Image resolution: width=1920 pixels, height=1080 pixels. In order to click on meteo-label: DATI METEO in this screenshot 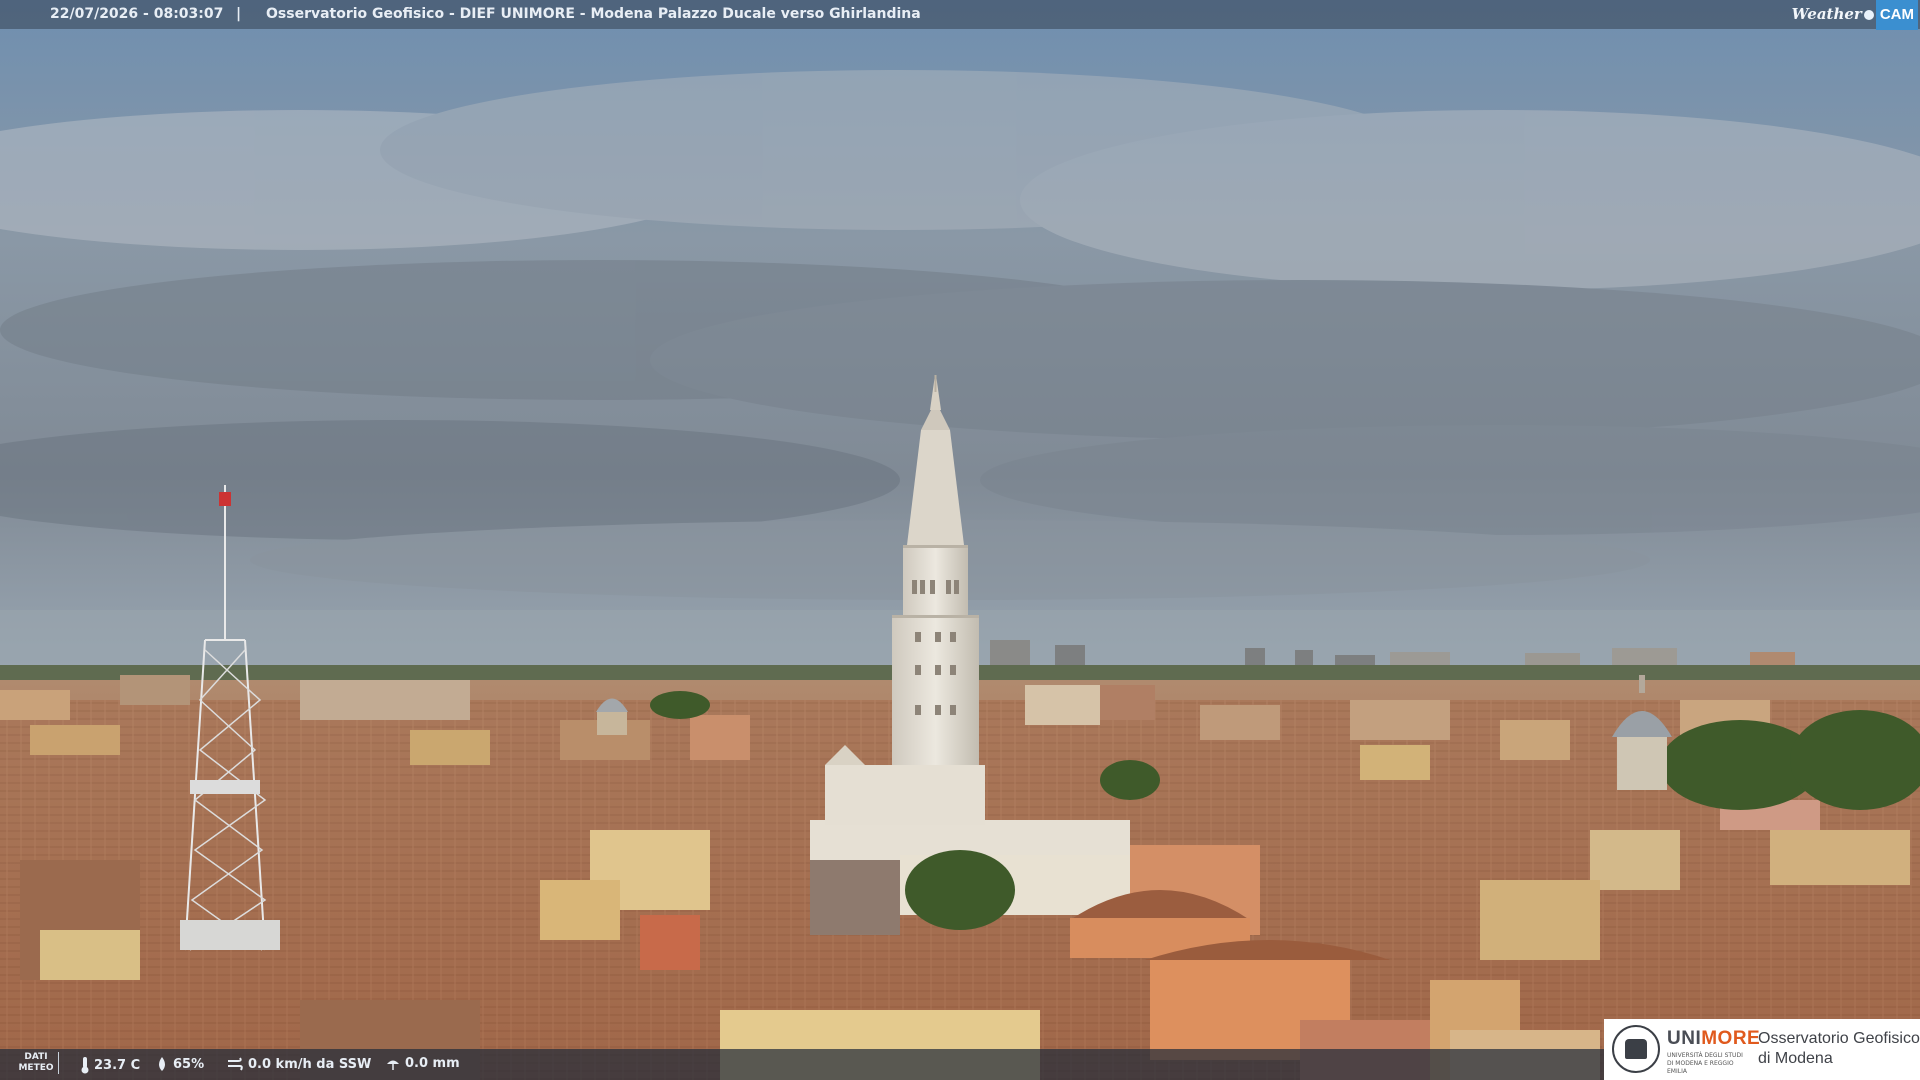, I will do `click(36, 1063)`.